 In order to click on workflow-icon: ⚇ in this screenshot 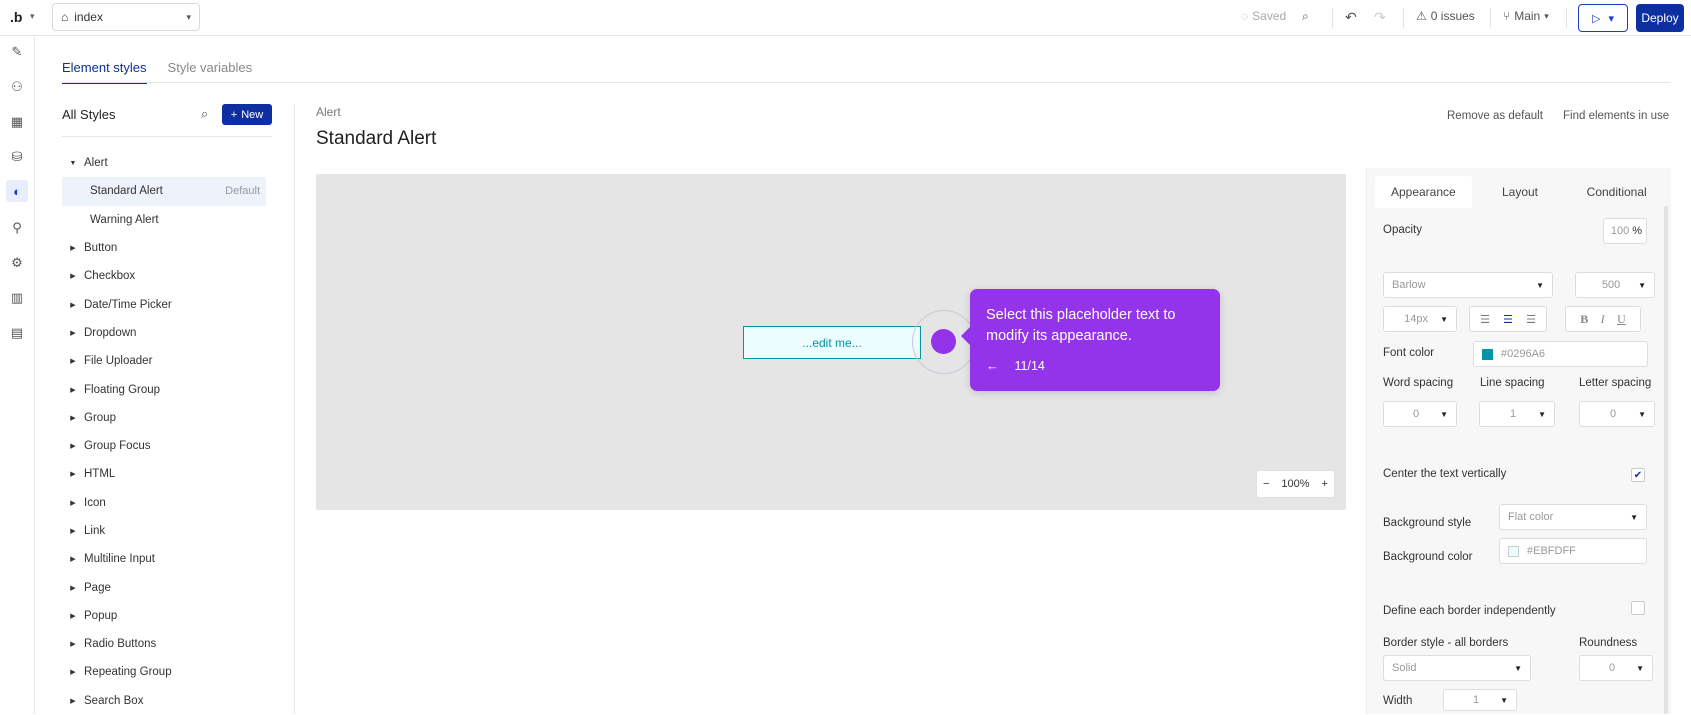, I will do `click(17, 87)`.